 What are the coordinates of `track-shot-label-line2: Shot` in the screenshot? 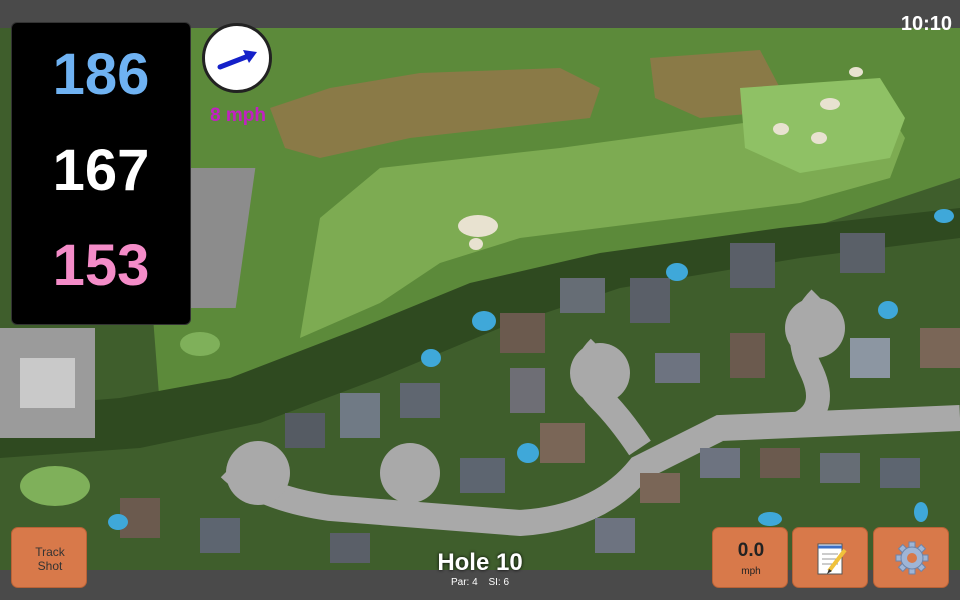 It's located at (50, 566).